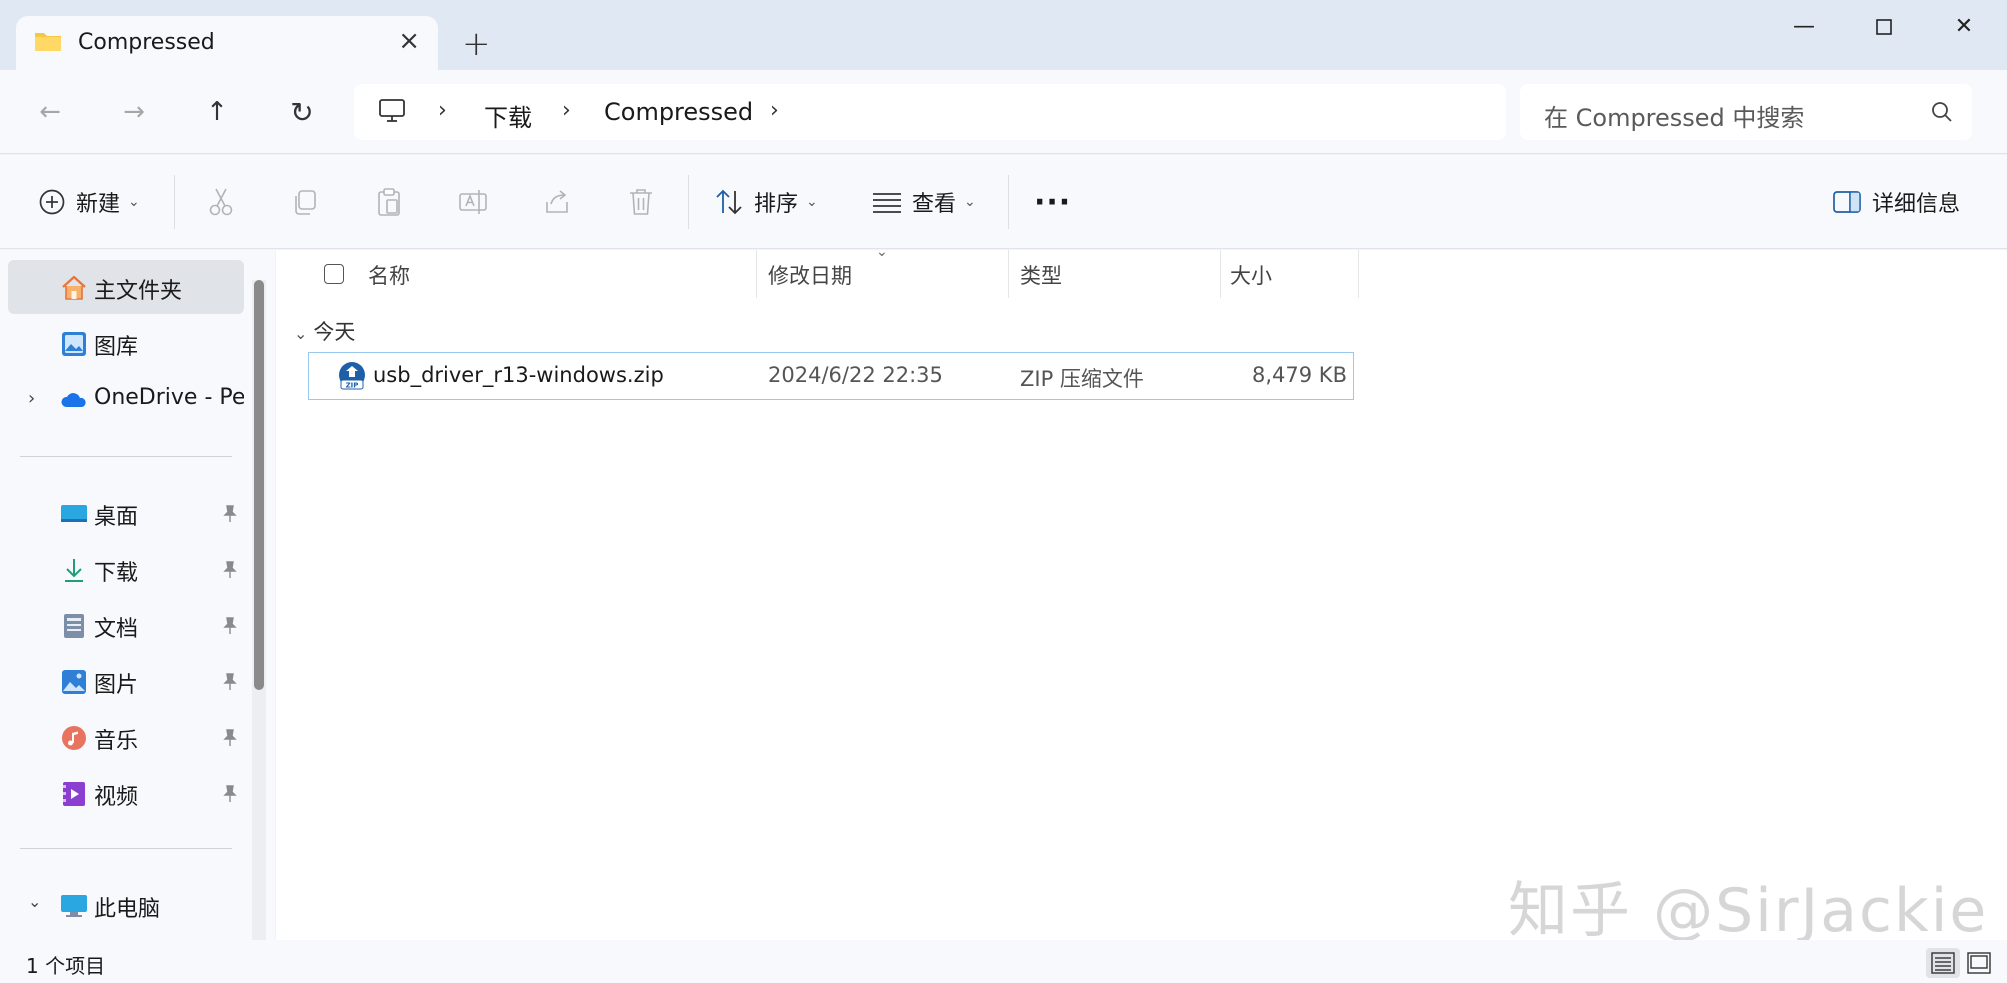  Describe the element at coordinates (409, 41) in the screenshot. I see `close-tab-button: ×` at that location.